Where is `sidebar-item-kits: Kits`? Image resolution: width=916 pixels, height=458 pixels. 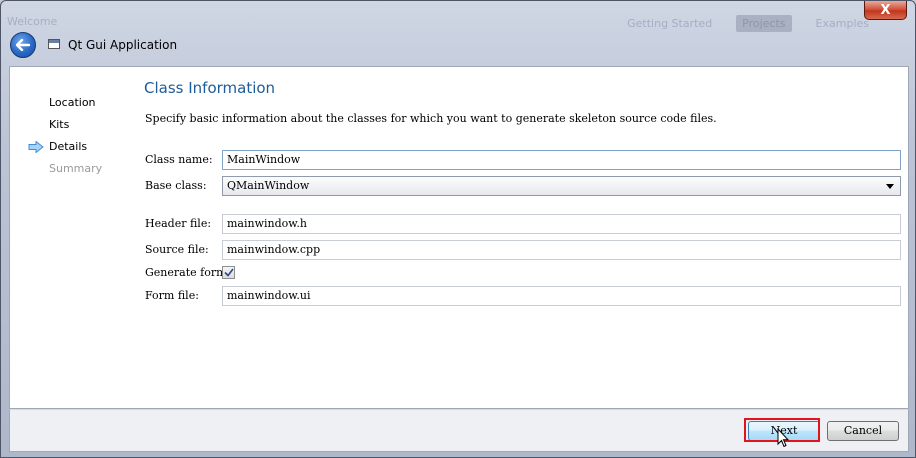
sidebar-item-kits: Kits is located at coordinates (59, 124).